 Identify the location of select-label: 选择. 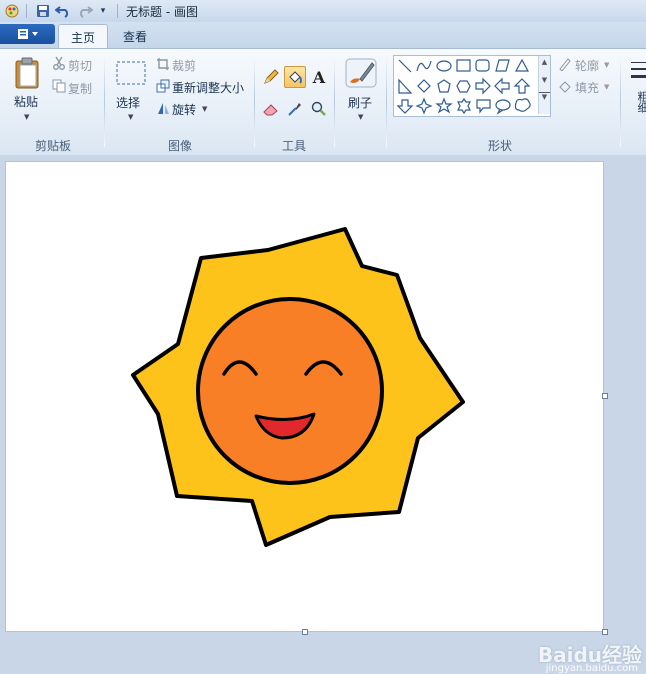
(128, 103).